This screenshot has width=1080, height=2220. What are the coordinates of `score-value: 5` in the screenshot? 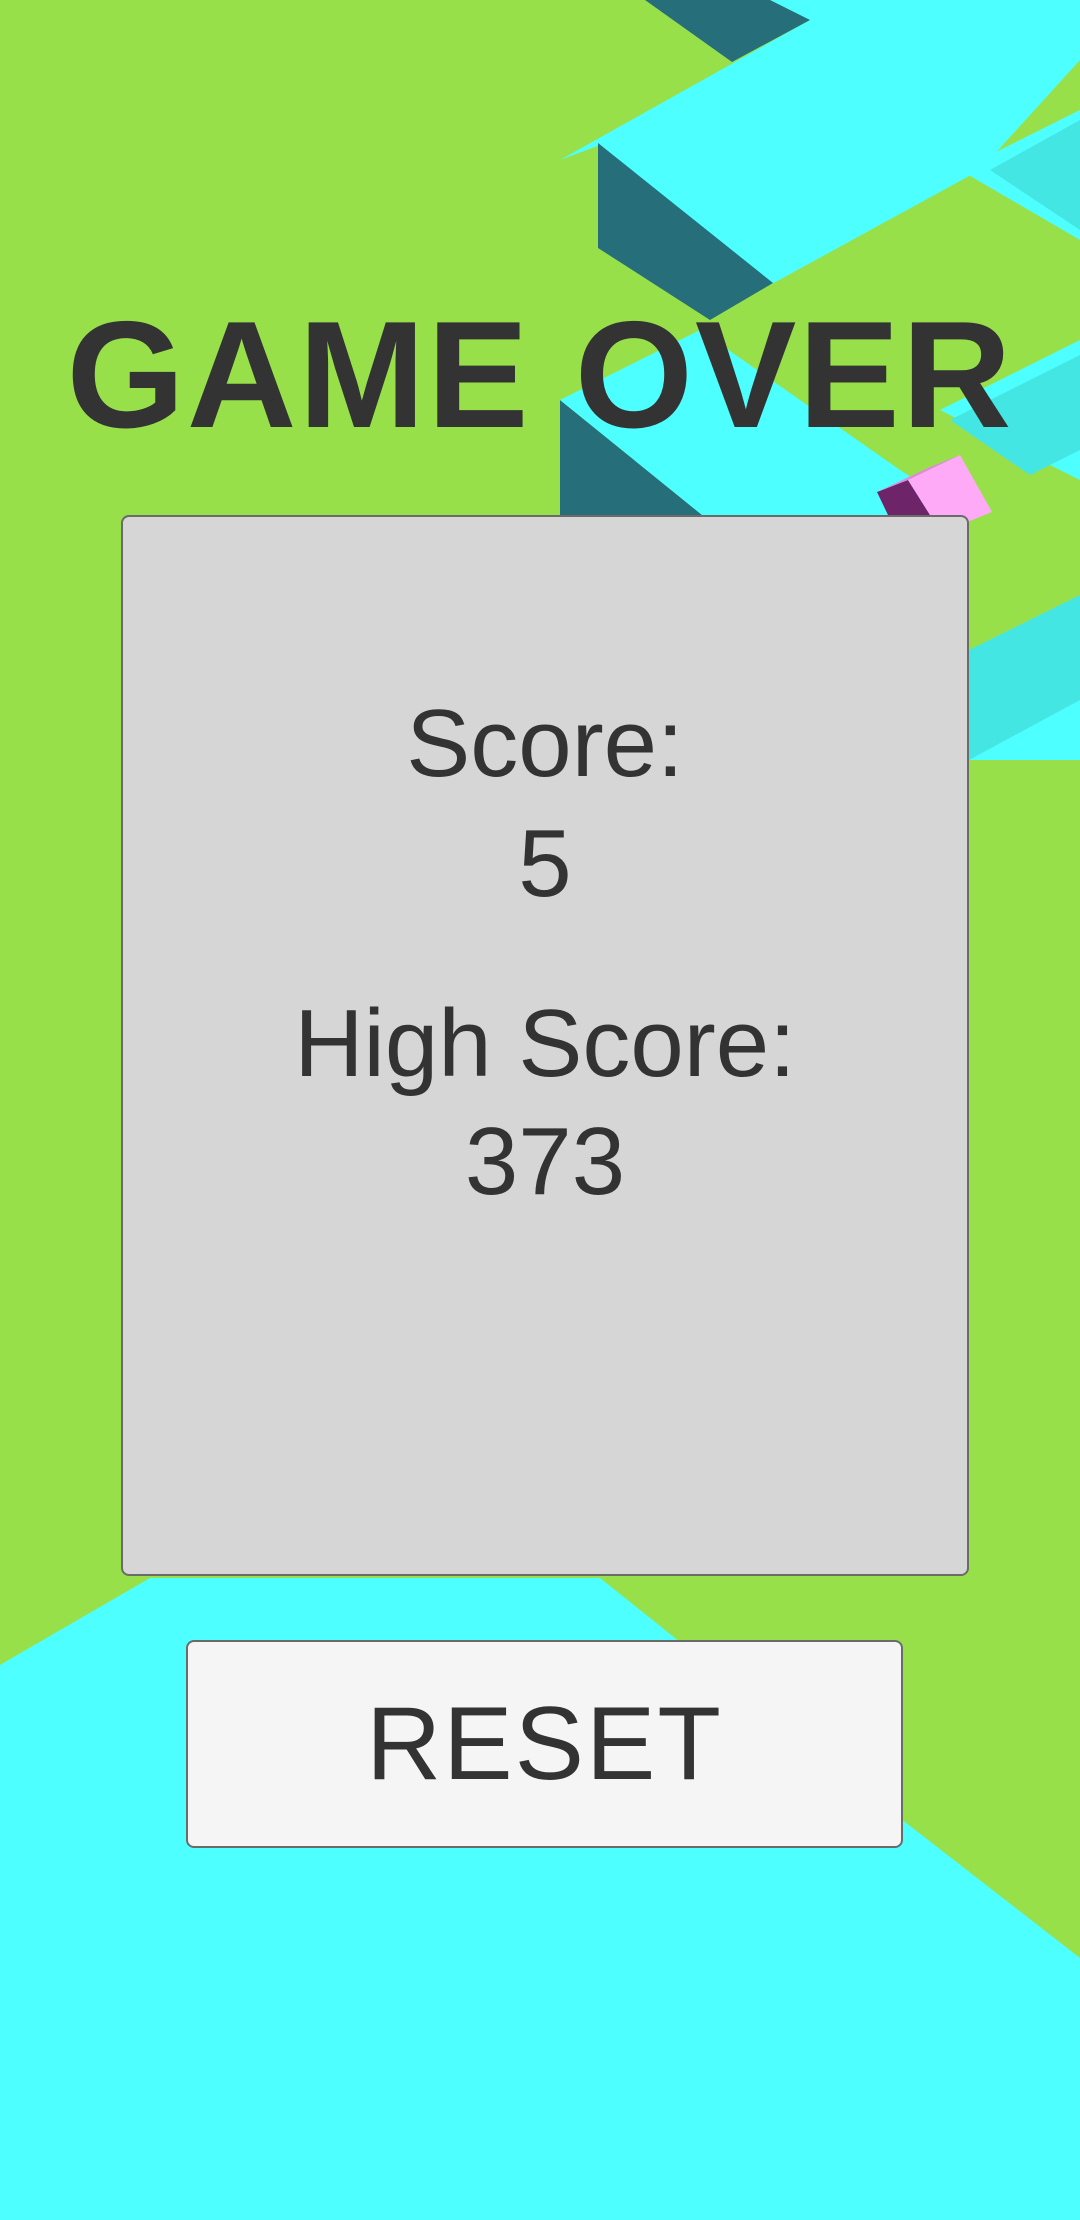 It's located at (545, 863).